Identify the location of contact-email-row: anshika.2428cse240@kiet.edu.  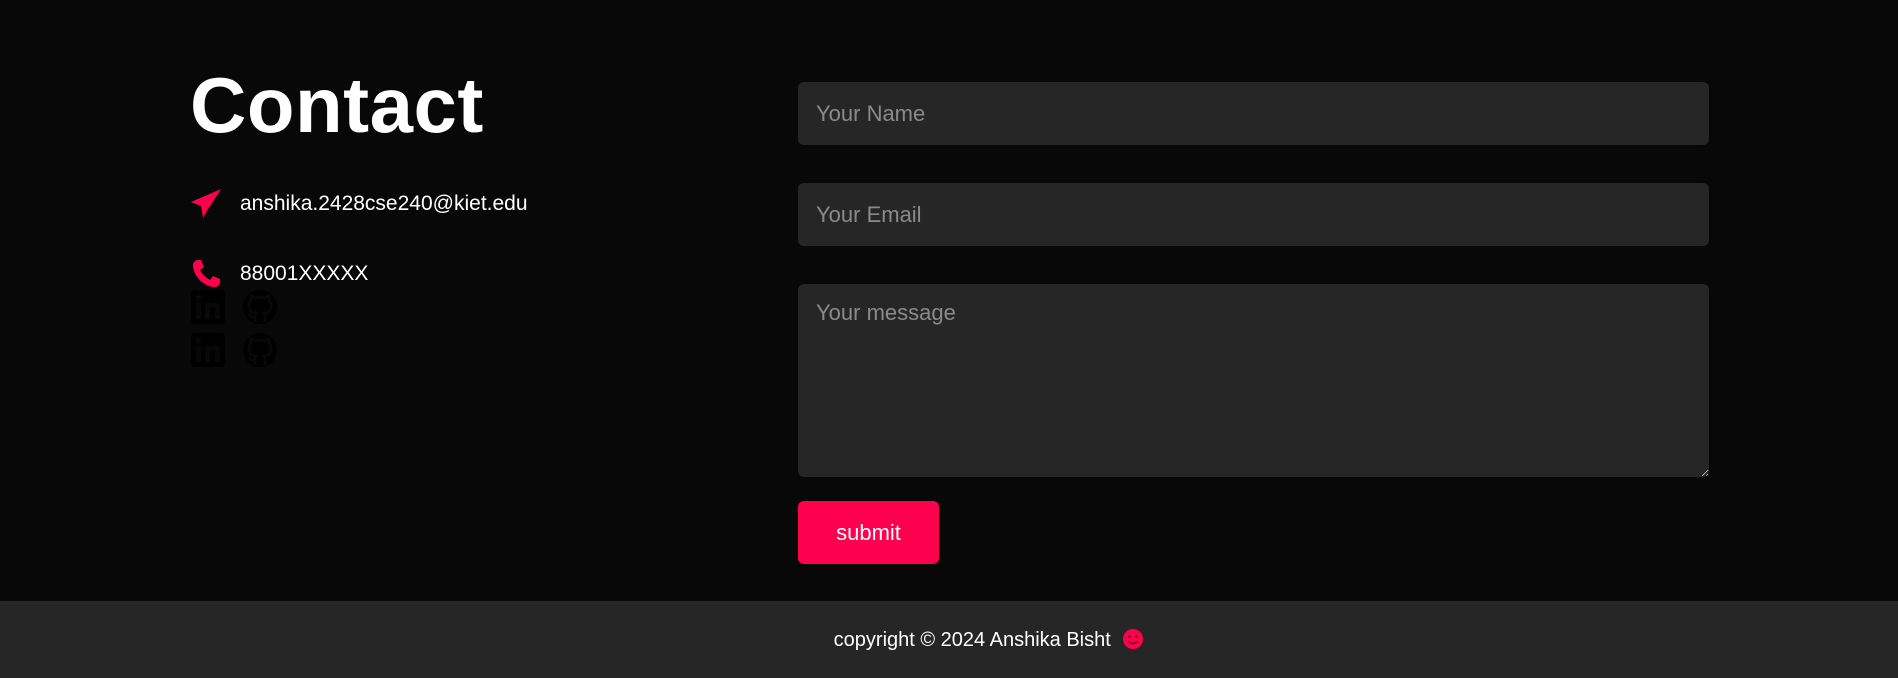
(359, 204).